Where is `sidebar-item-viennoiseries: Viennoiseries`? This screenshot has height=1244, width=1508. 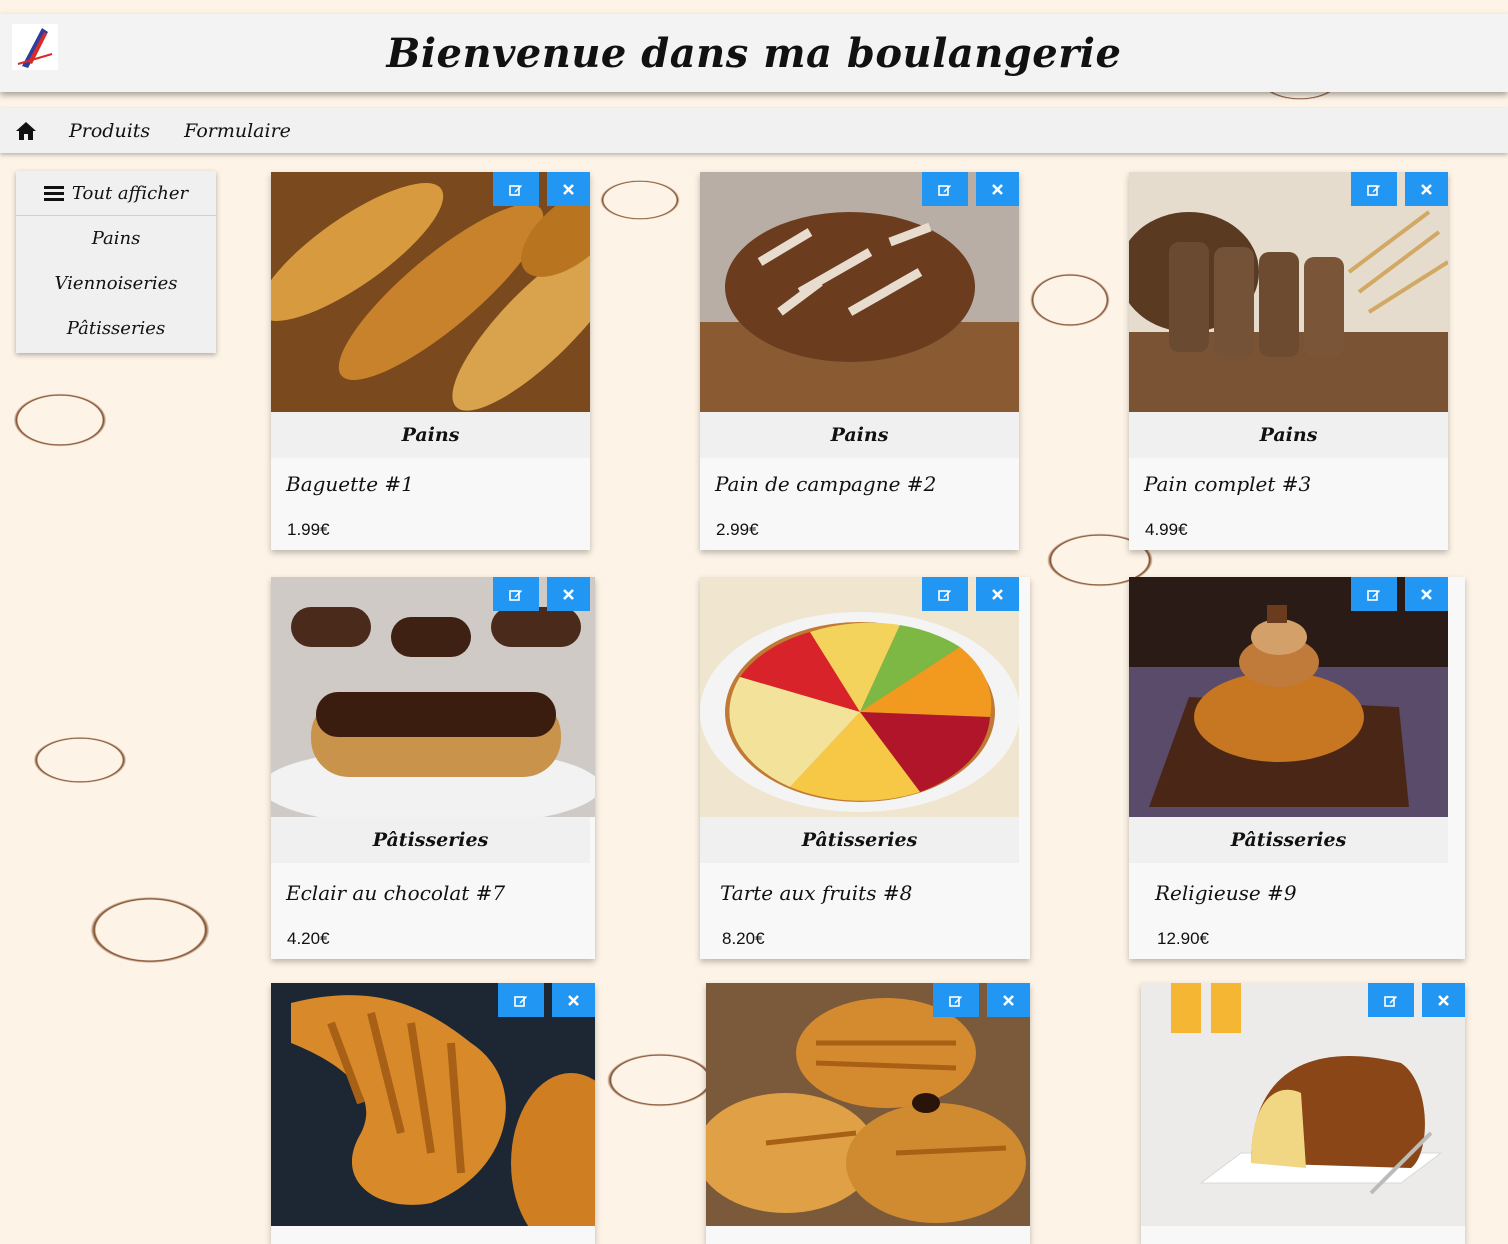 sidebar-item-viennoiseries: Viennoiseries is located at coordinates (116, 283).